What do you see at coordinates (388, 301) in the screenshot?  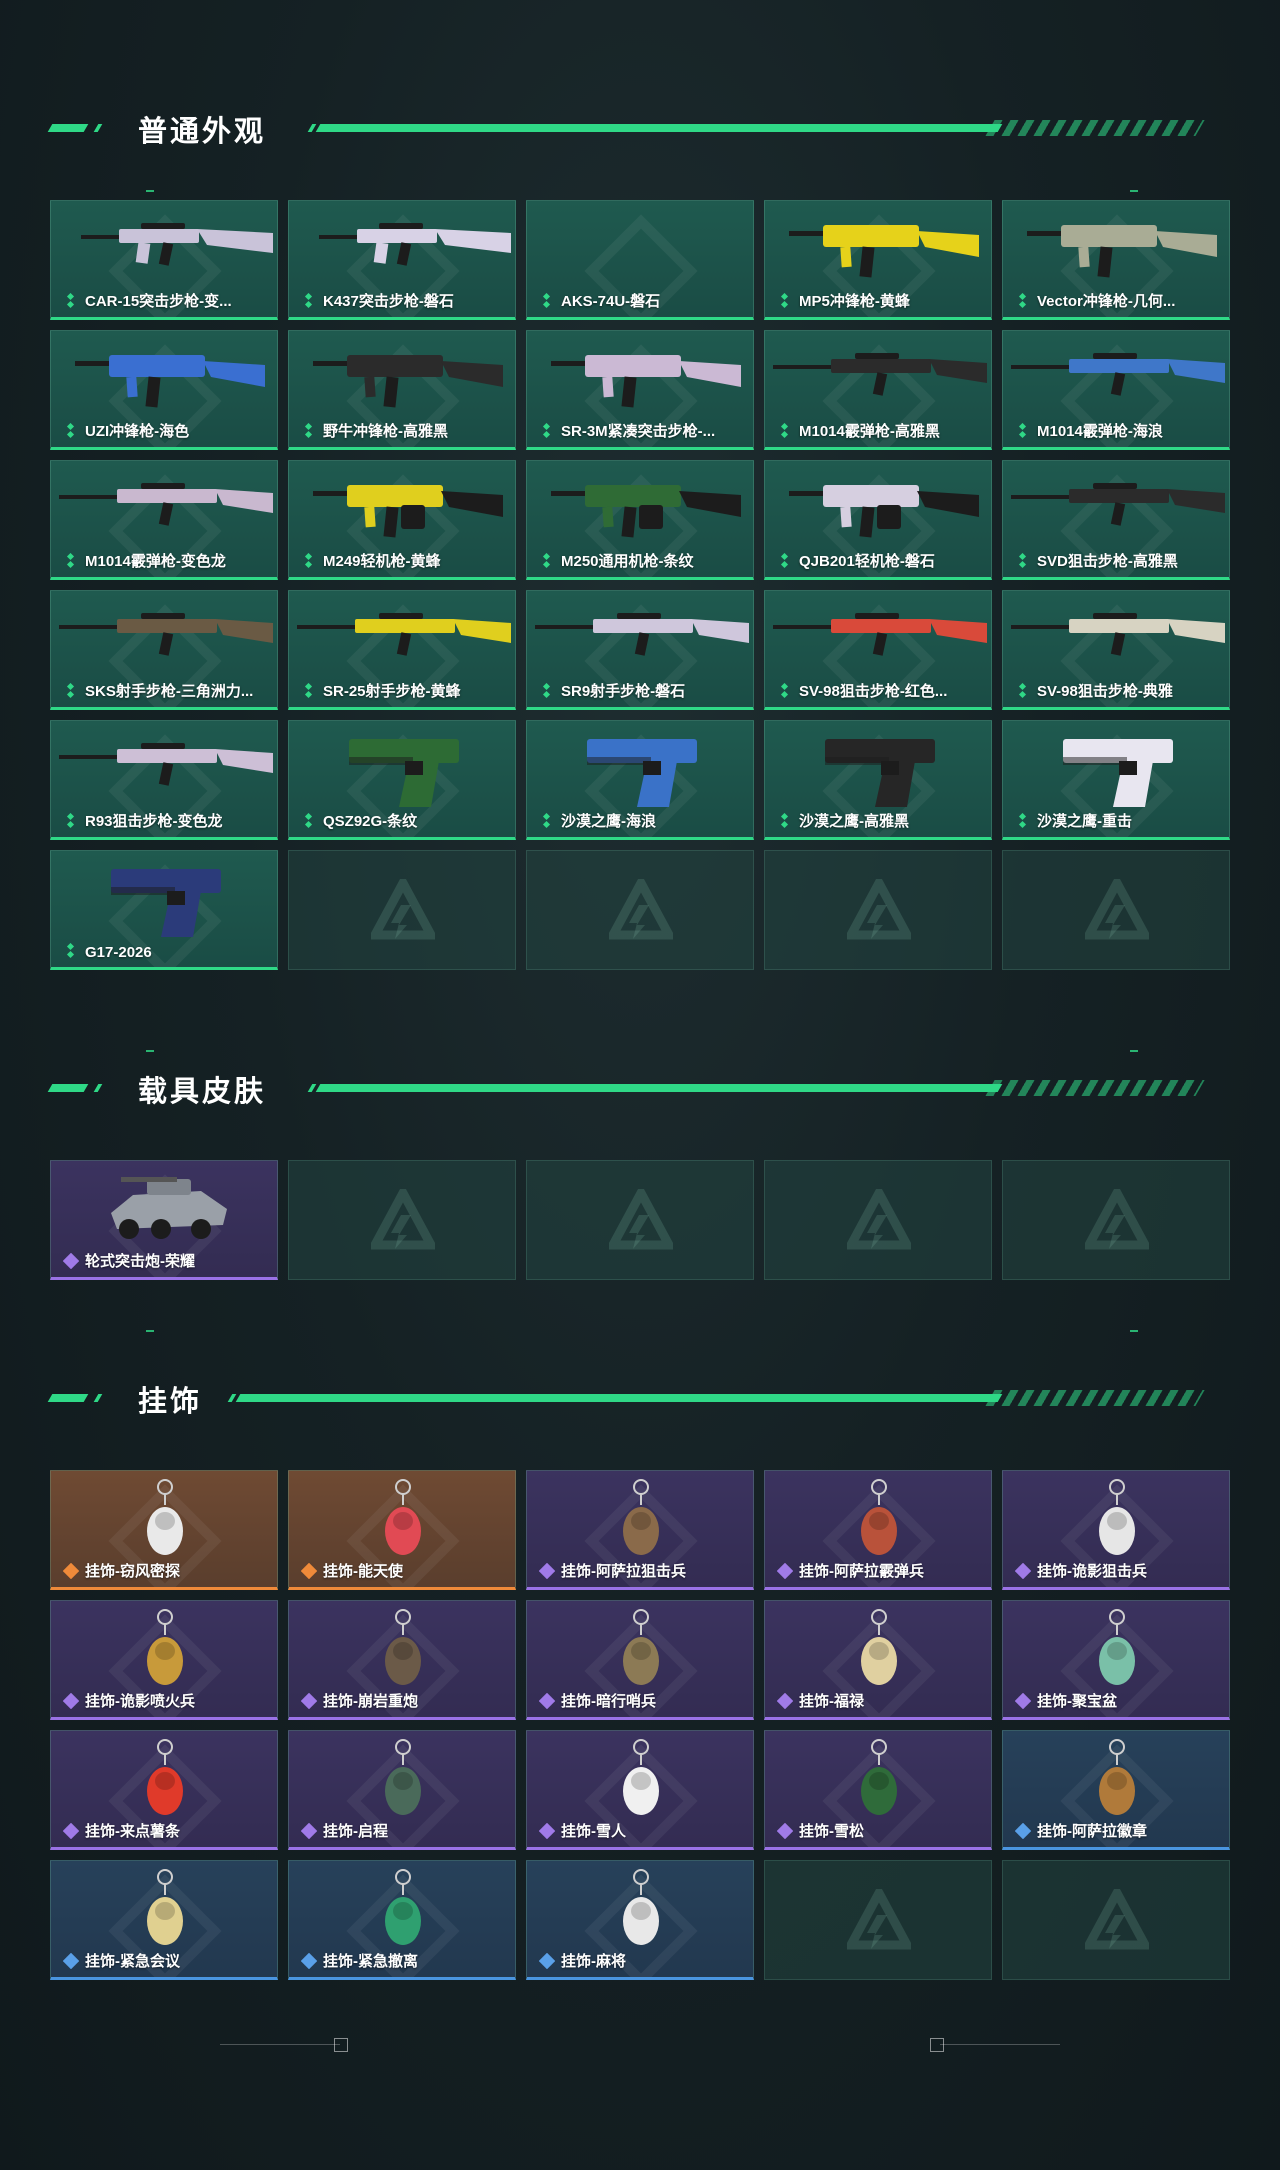 I see `item-name: K437突击步枪-磐石` at bounding box center [388, 301].